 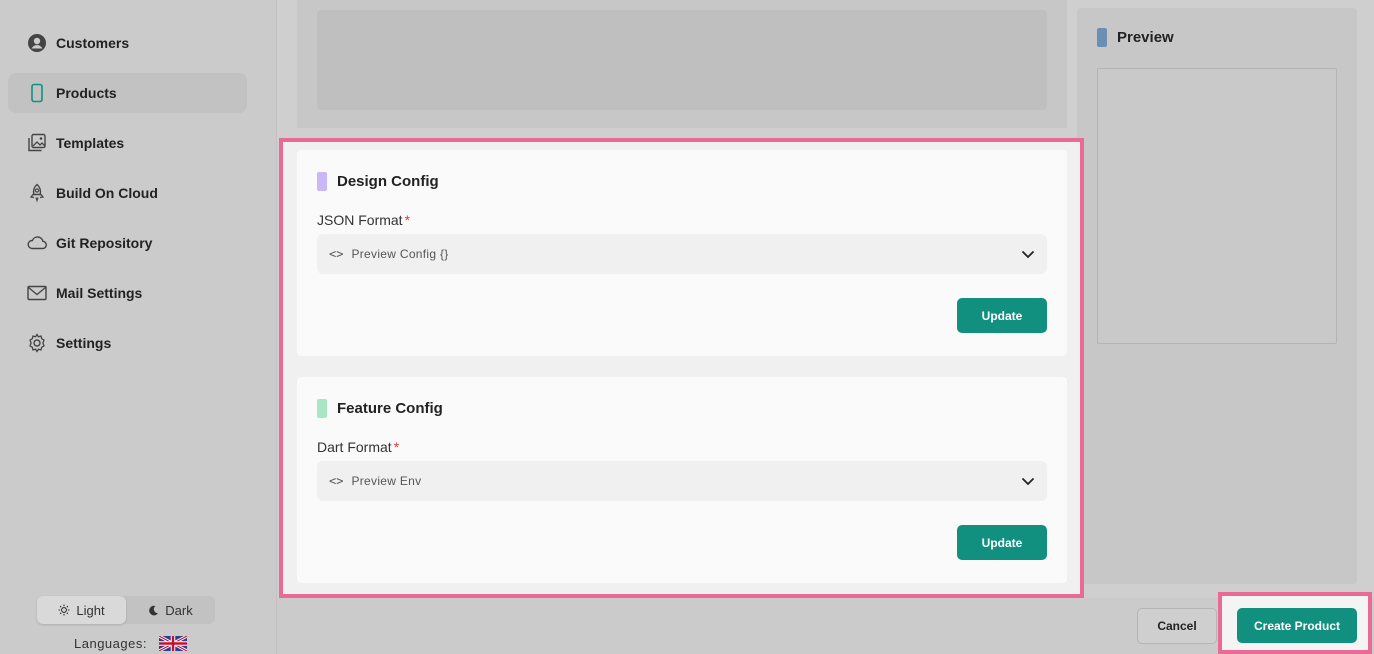 What do you see at coordinates (1297, 625) in the screenshot?
I see `create-product-button: Create Product` at bounding box center [1297, 625].